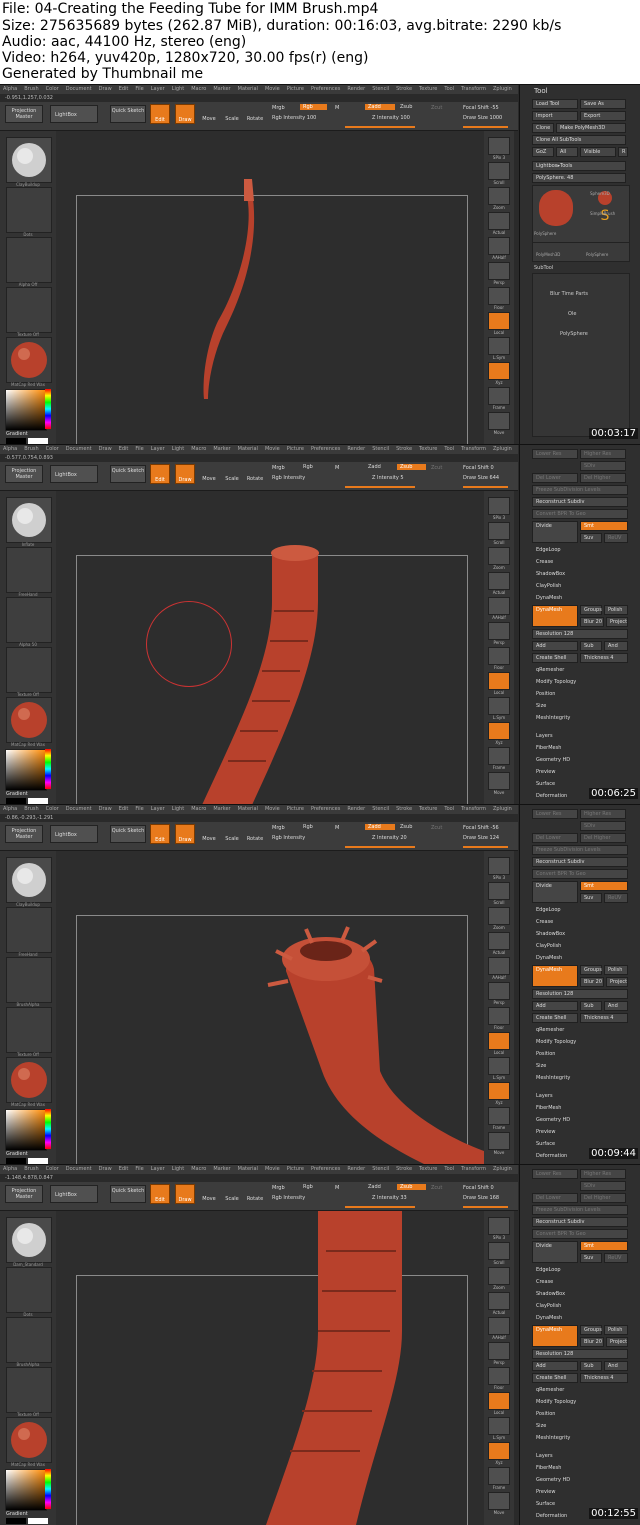 This screenshot has height=1525, width=640. What do you see at coordinates (604, 1018) in the screenshot?
I see `thickness-slider: Thickness 4` at bounding box center [604, 1018].